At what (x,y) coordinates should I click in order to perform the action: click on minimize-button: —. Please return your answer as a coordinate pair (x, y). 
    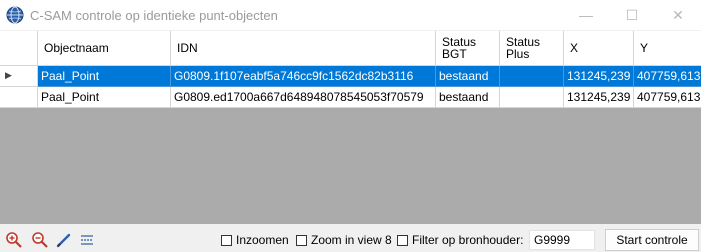
    Looking at the image, I should click on (586, 15).